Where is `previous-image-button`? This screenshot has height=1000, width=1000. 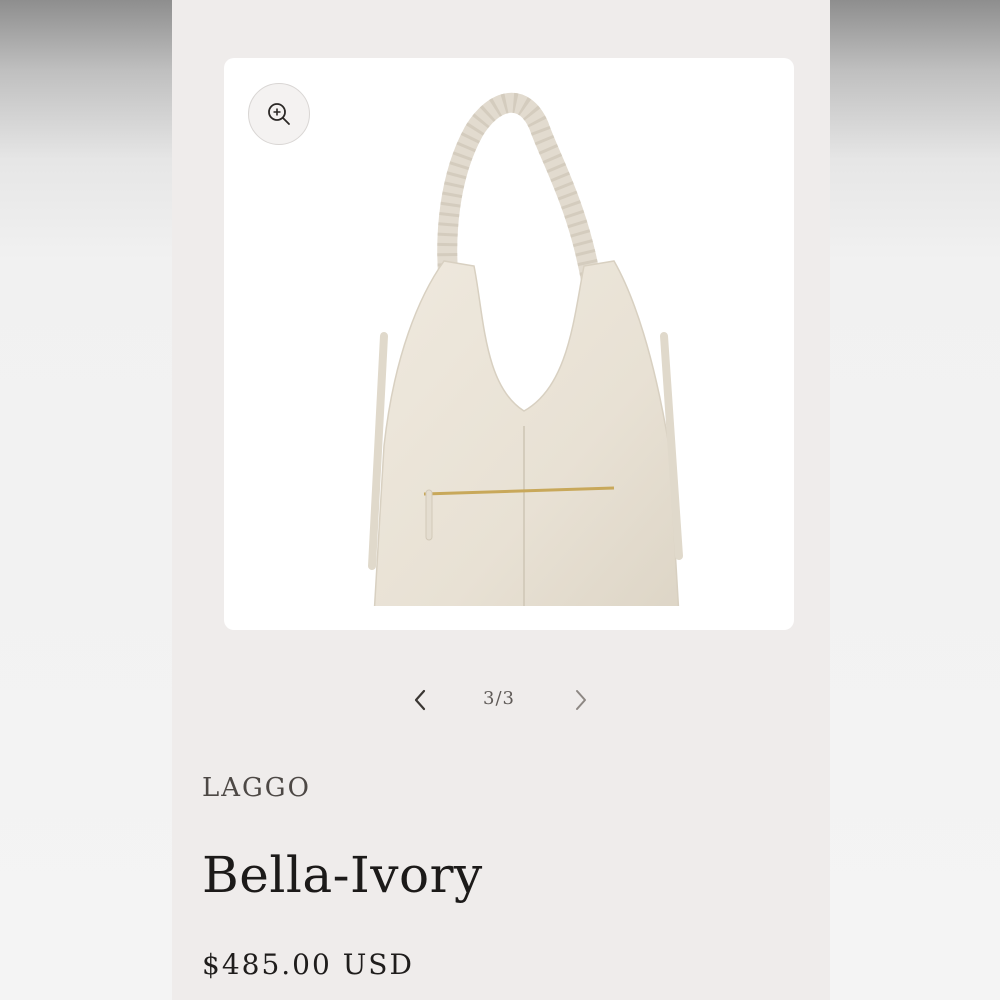
previous-image-button is located at coordinates (420, 700).